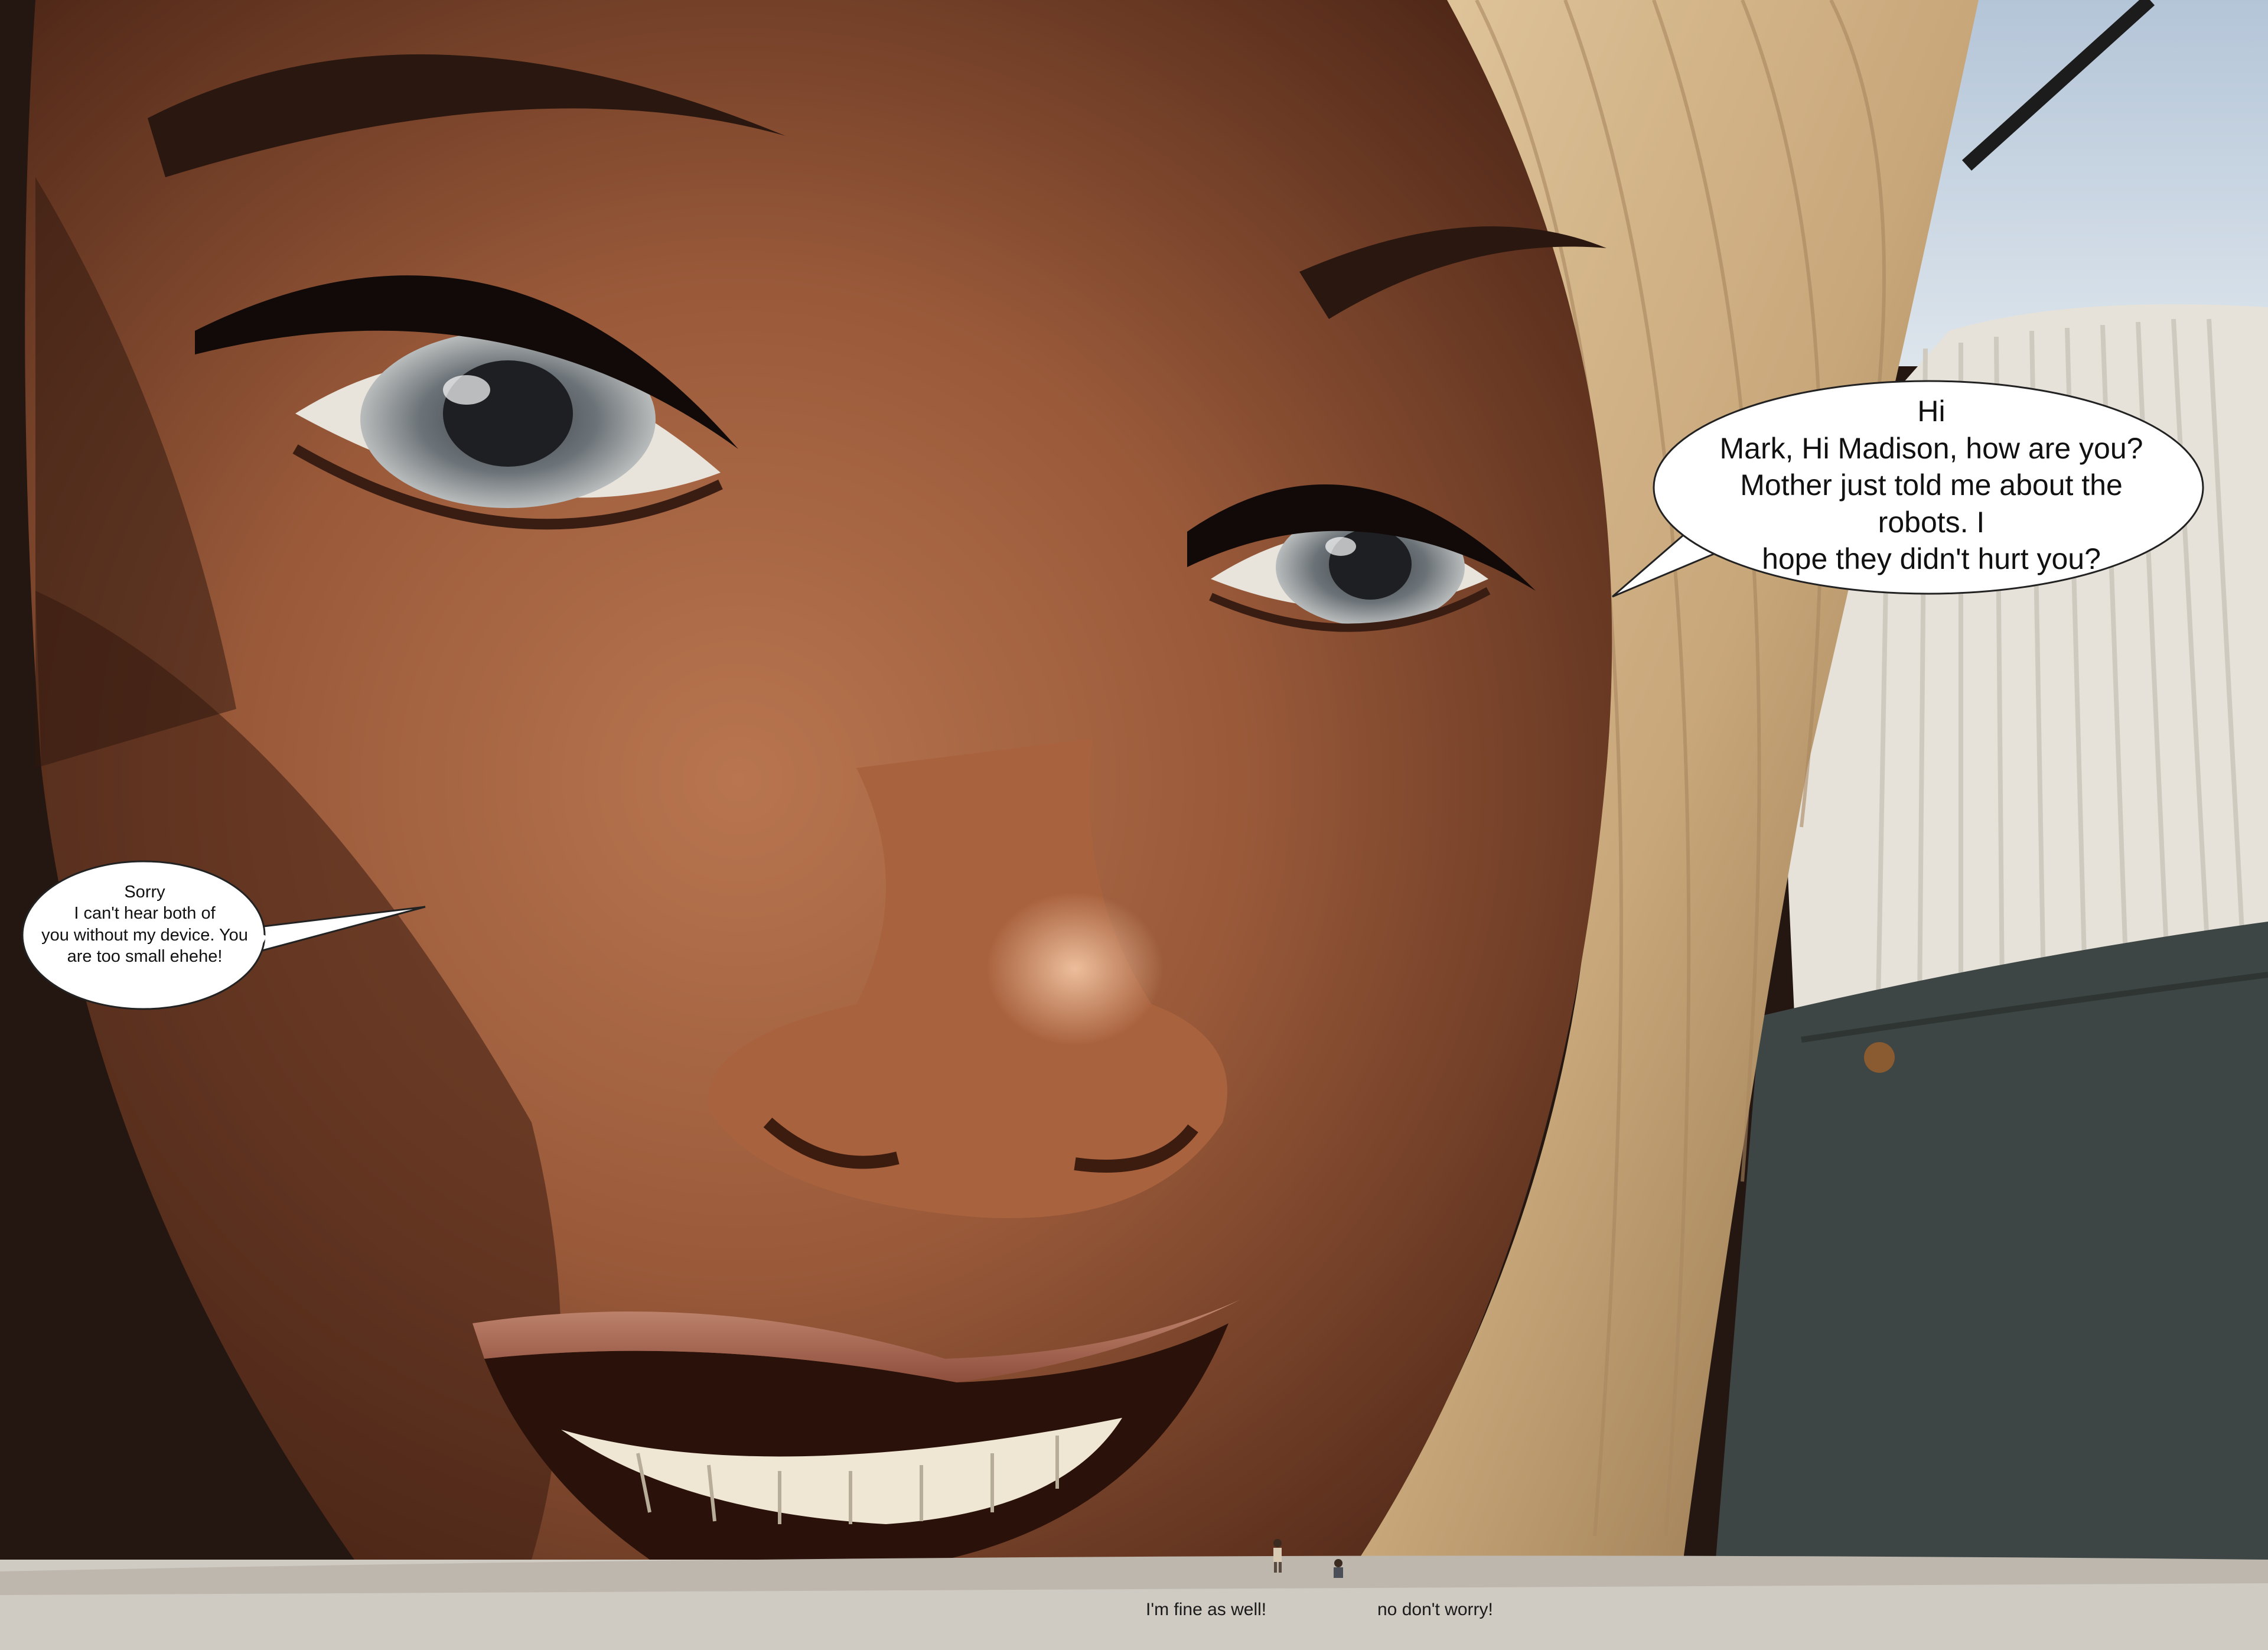 This screenshot has width=2268, height=1650. What do you see at coordinates (145, 913) in the screenshot?
I see `dialogue-line: I can't hear both of` at bounding box center [145, 913].